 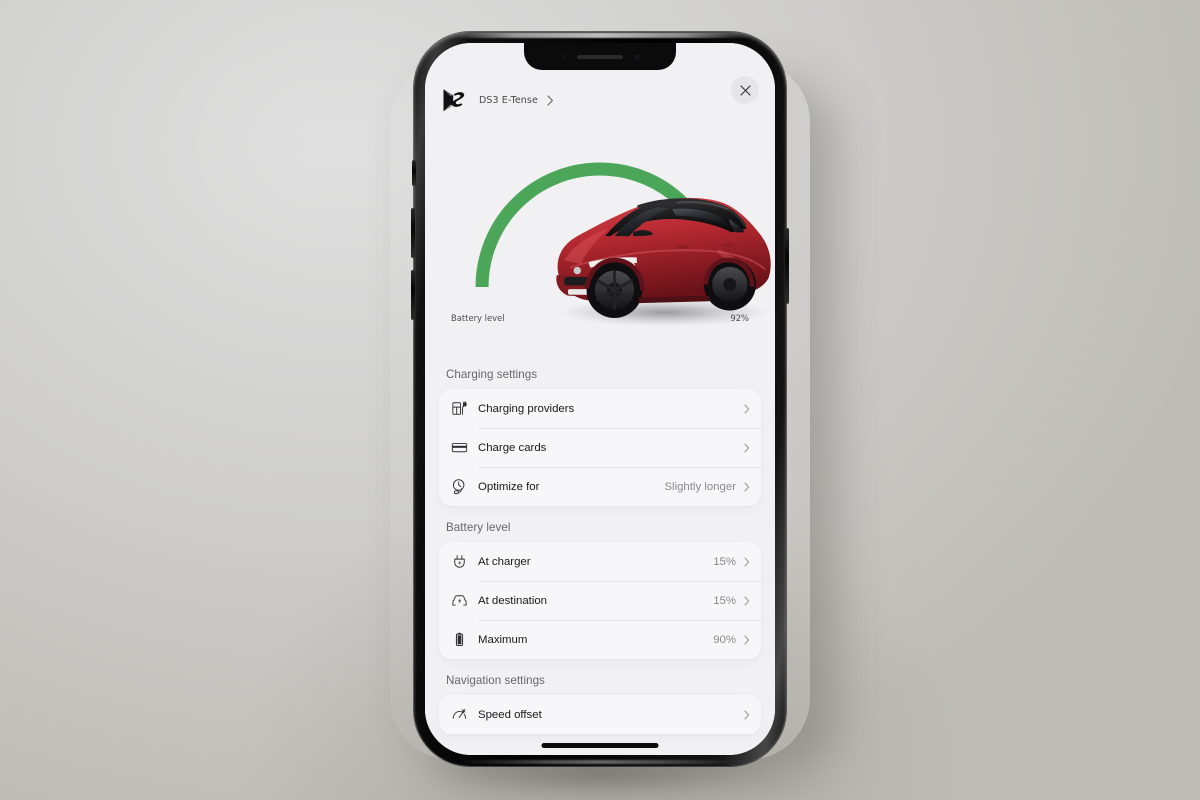 I want to click on row-label: At charger, so click(x=504, y=561).